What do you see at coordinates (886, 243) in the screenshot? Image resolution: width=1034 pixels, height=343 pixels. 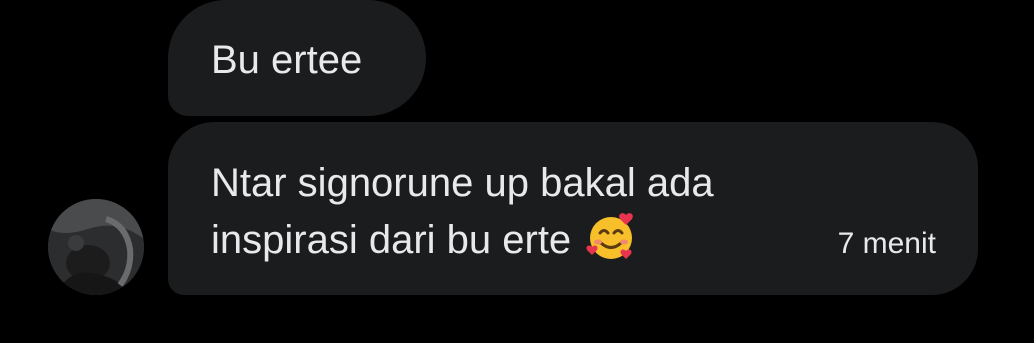 I see `message-timestamp: 7 menit` at bounding box center [886, 243].